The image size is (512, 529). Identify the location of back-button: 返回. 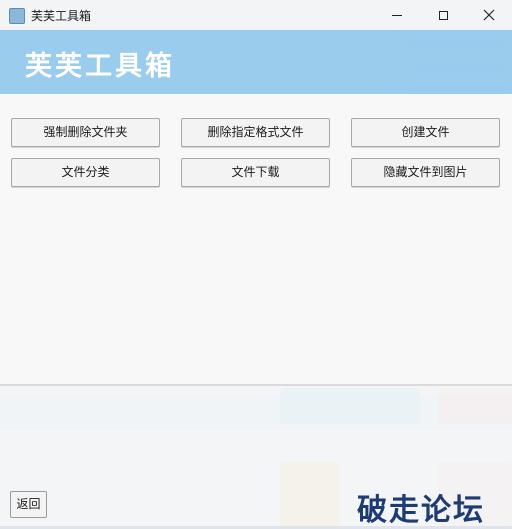
(28, 504).